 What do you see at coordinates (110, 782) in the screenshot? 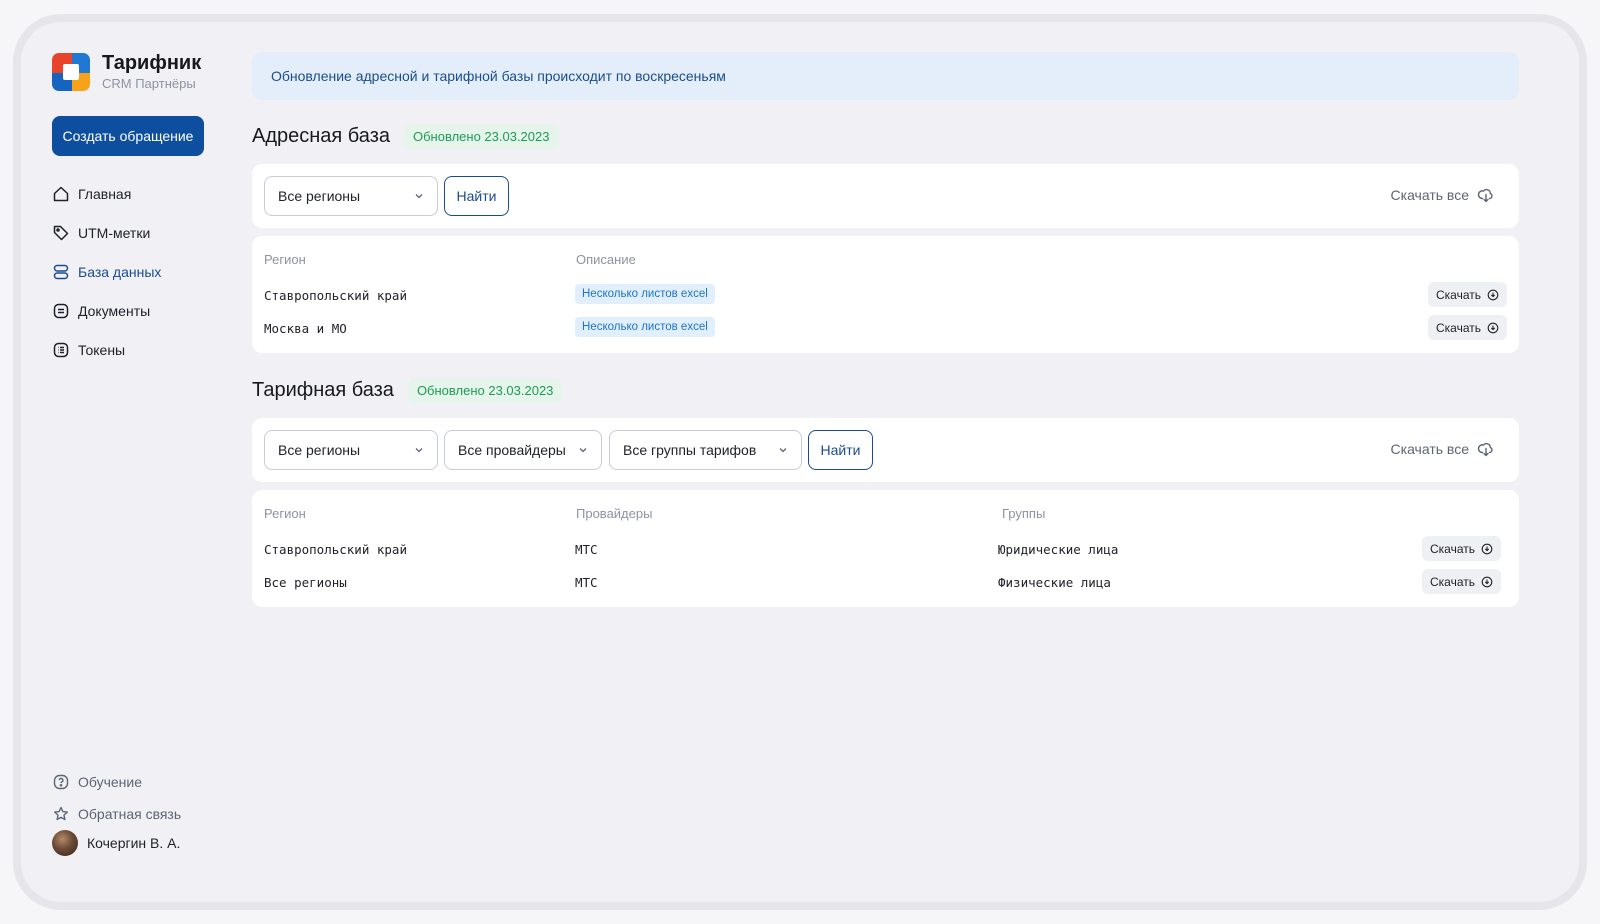
I see `sidebar-item-label: Обучение` at bounding box center [110, 782].